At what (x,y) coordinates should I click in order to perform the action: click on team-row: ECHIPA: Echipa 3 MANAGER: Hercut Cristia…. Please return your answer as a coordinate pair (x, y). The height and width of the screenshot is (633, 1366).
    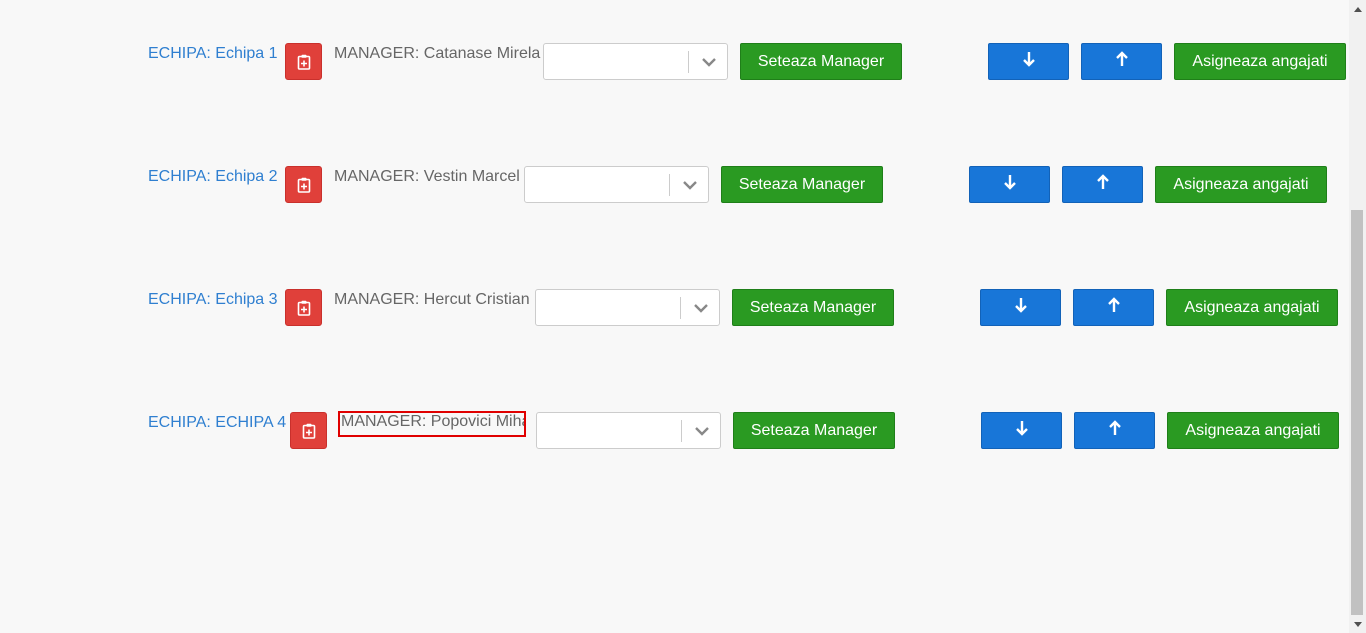
    Looking at the image, I should click on (683, 309).